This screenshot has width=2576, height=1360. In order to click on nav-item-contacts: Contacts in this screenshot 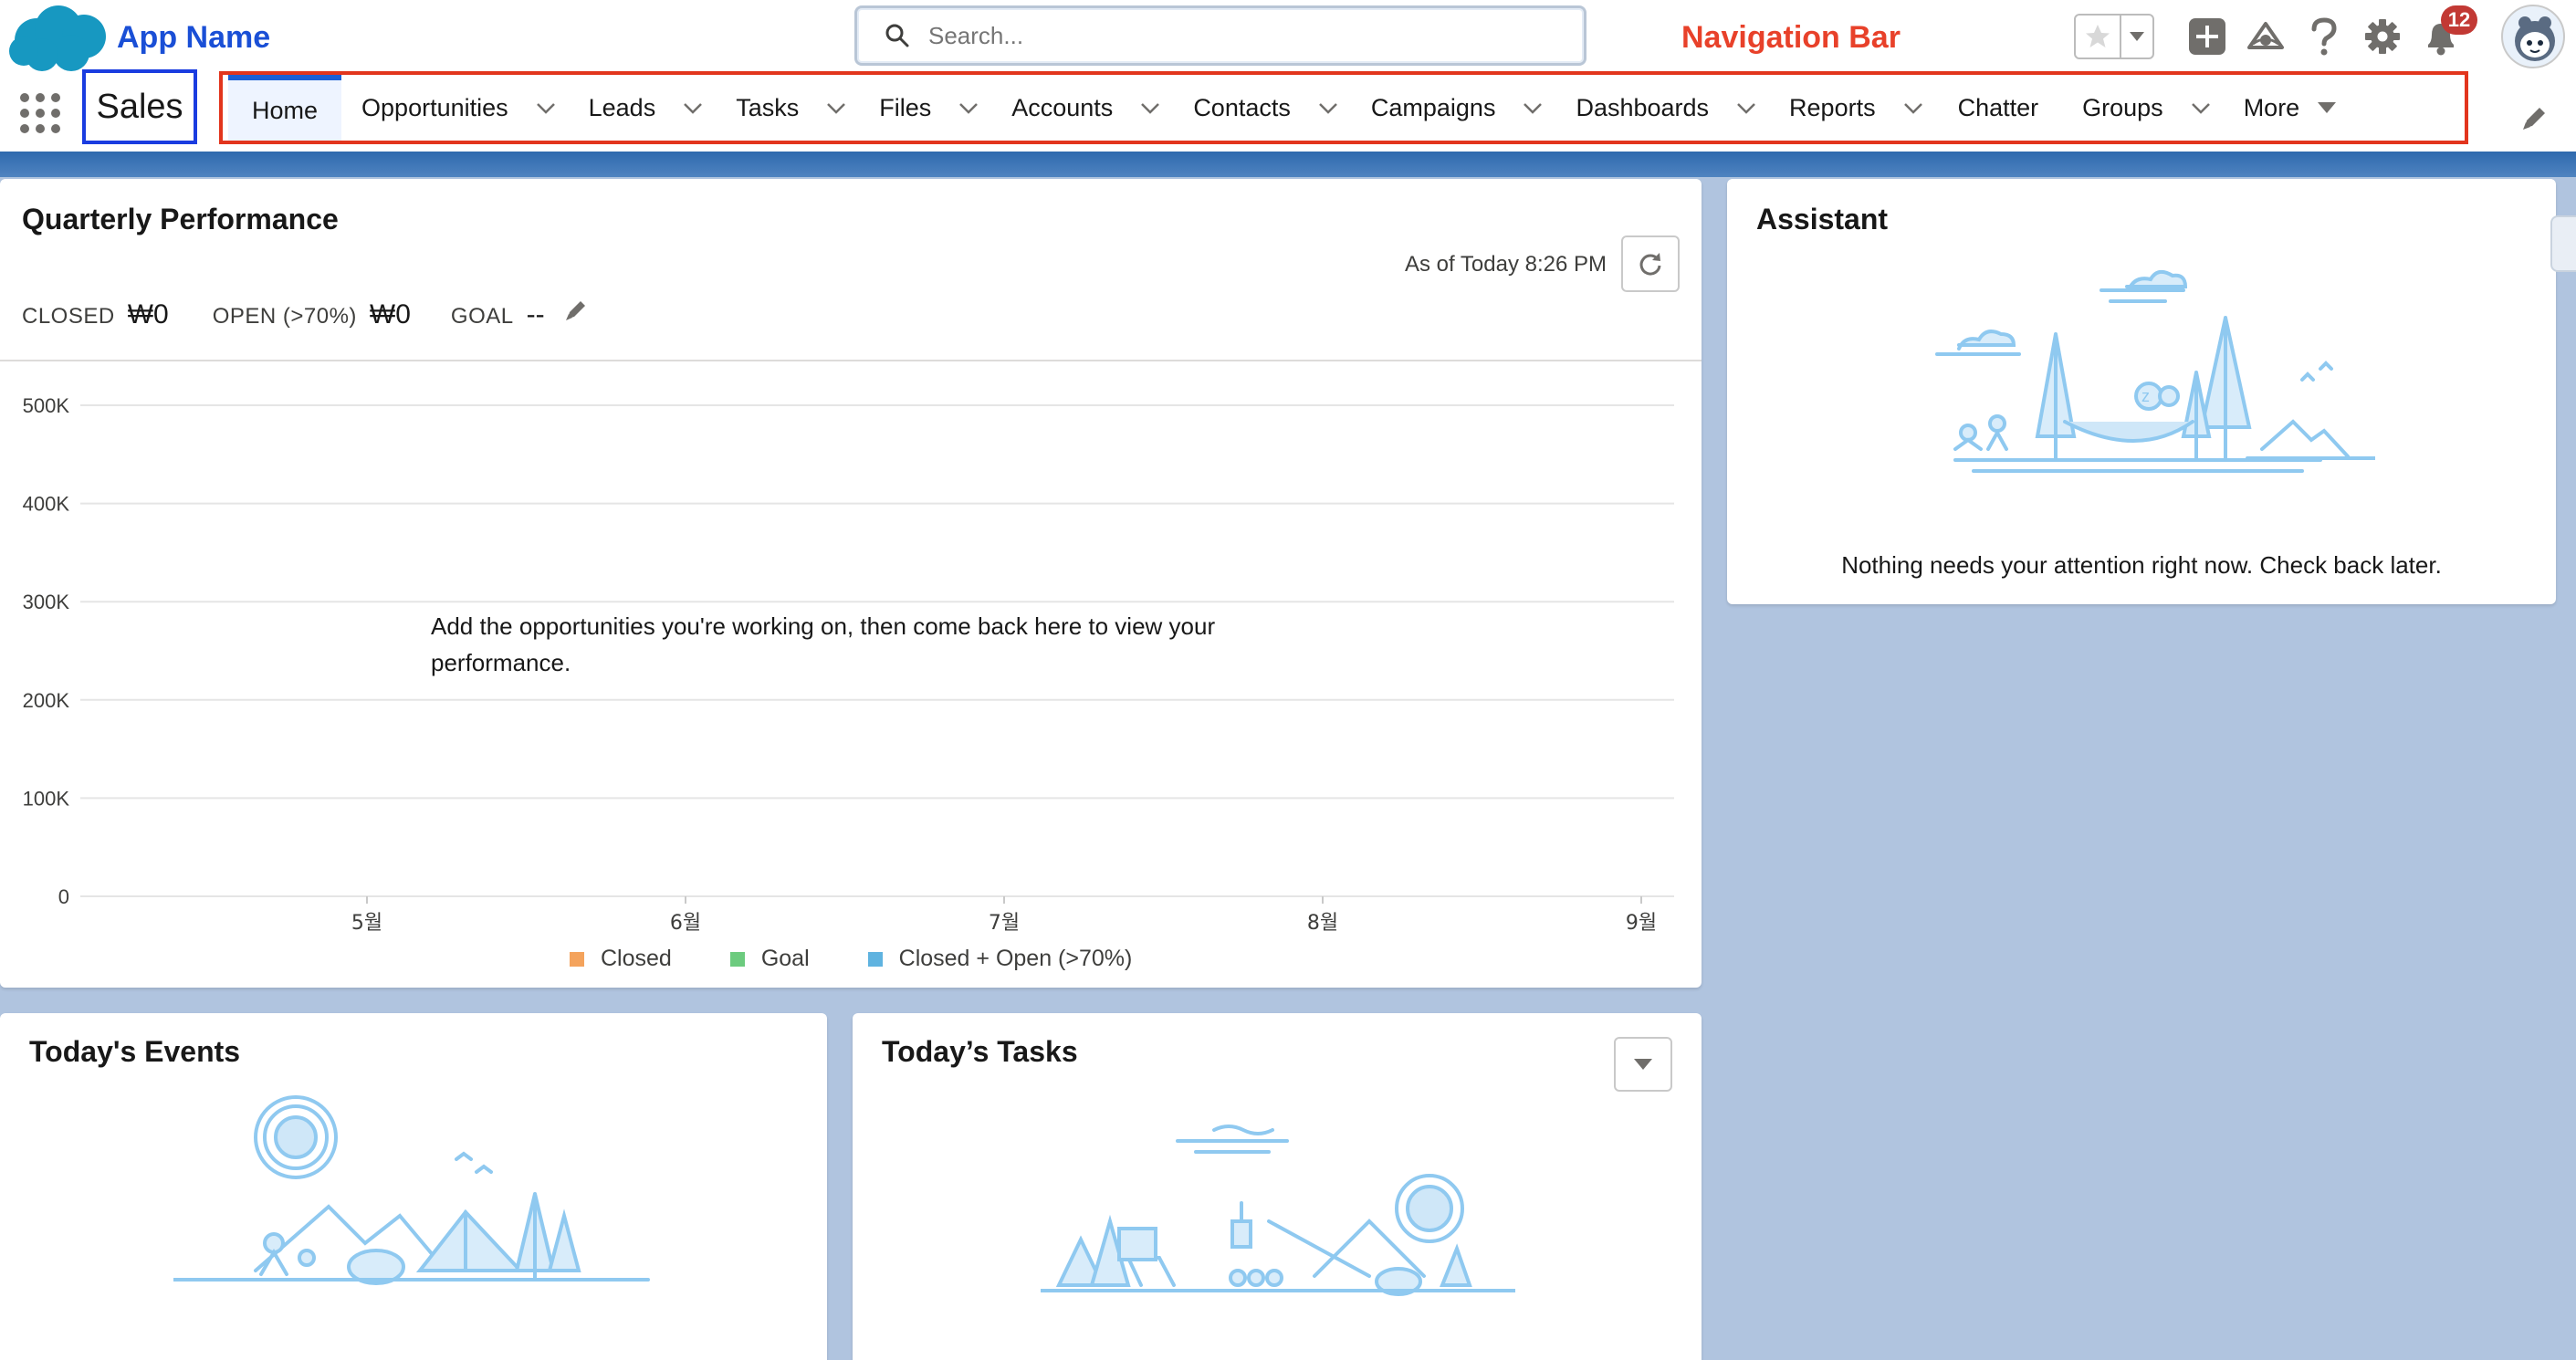, I will do `click(1266, 108)`.